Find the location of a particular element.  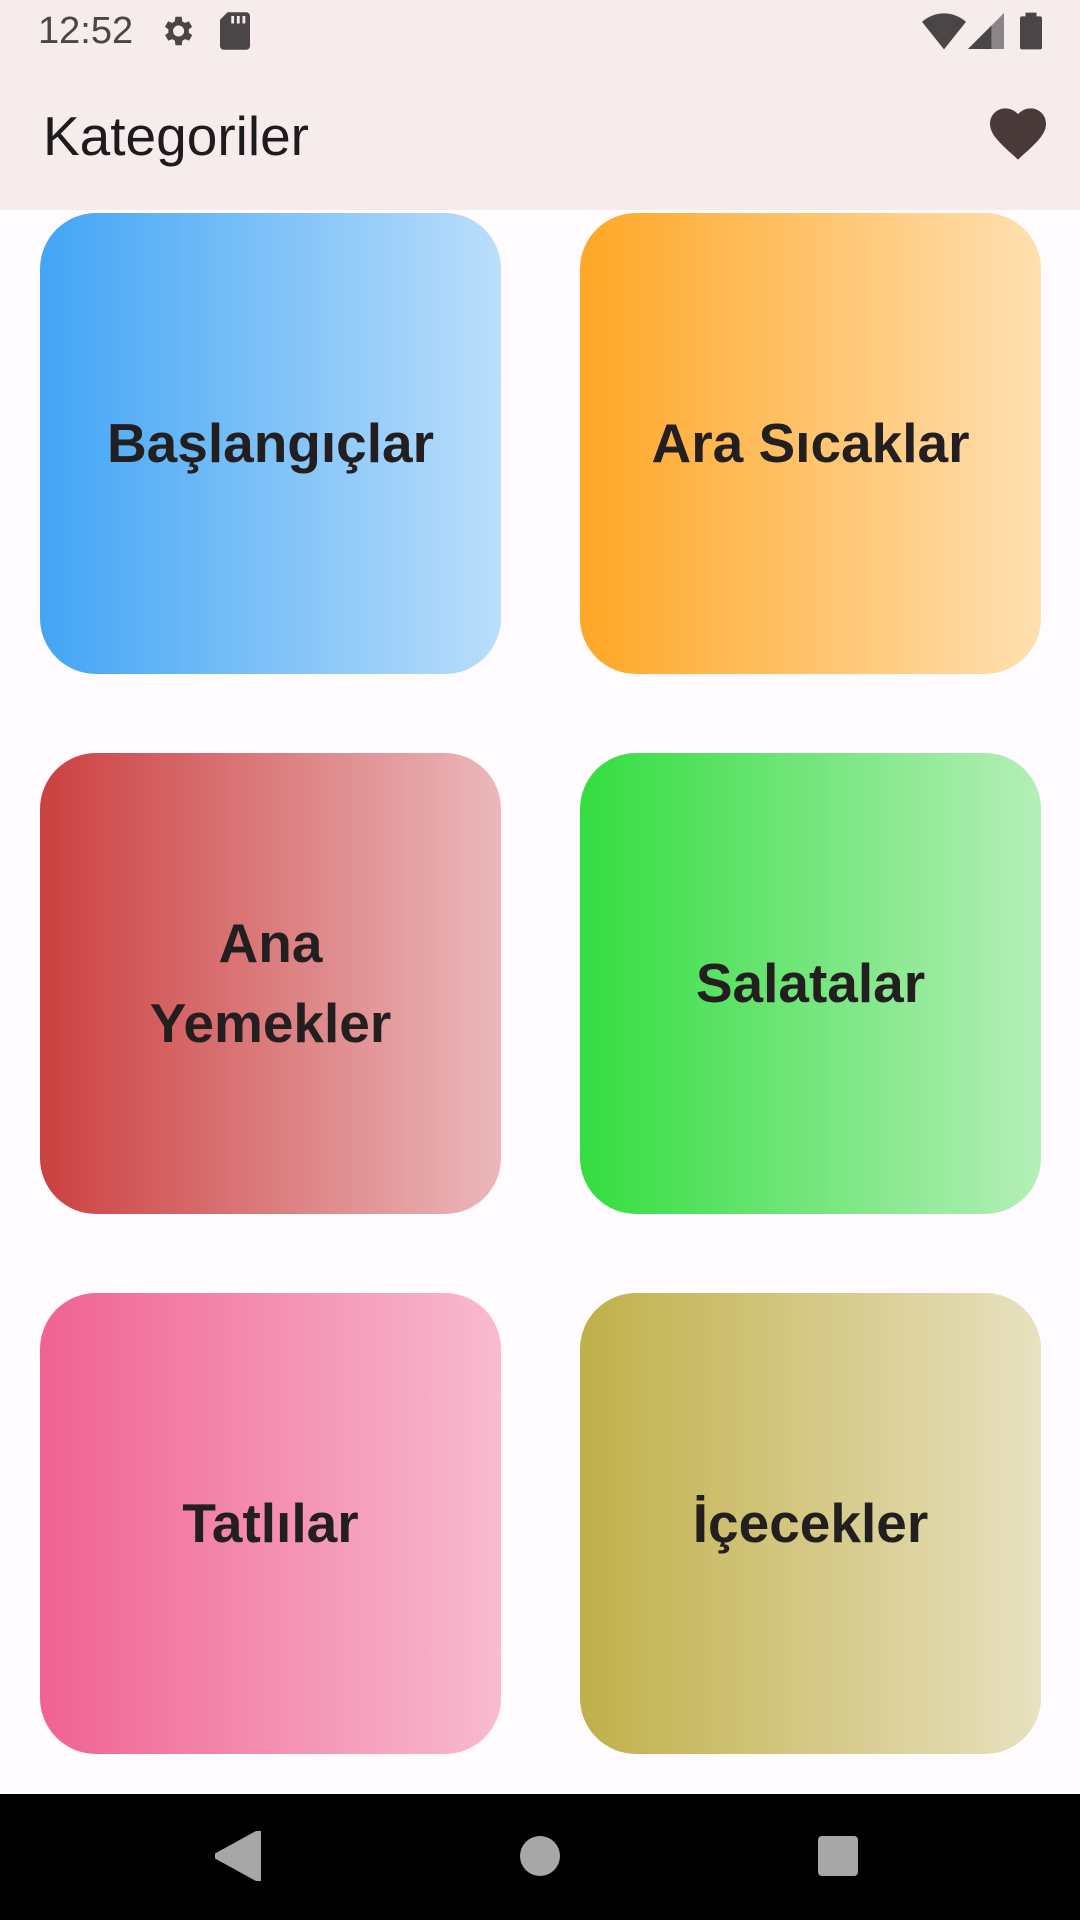

category-label: Salatalar is located at coordinates (810, 982).